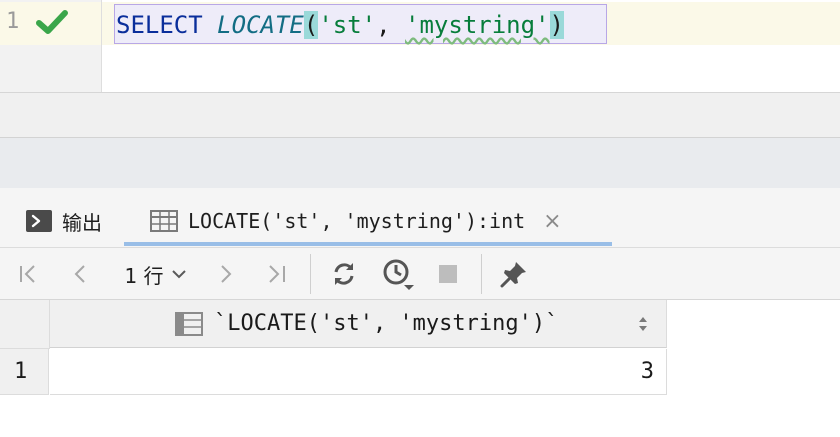  What do you see at coordinates (25, 324) in the screenshot?
I see `grid-corner` at bounding box center [25, 324].